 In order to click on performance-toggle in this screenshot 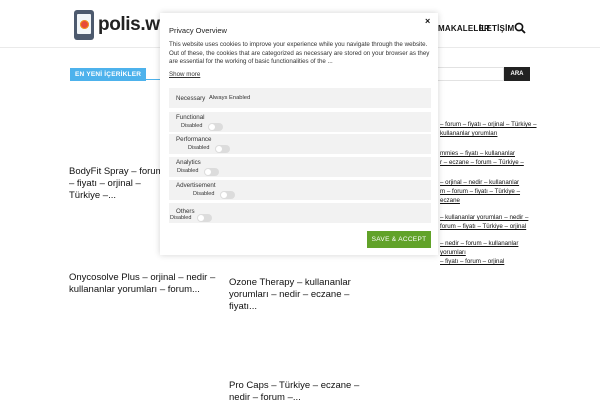, I will do `click(222, 149)`.